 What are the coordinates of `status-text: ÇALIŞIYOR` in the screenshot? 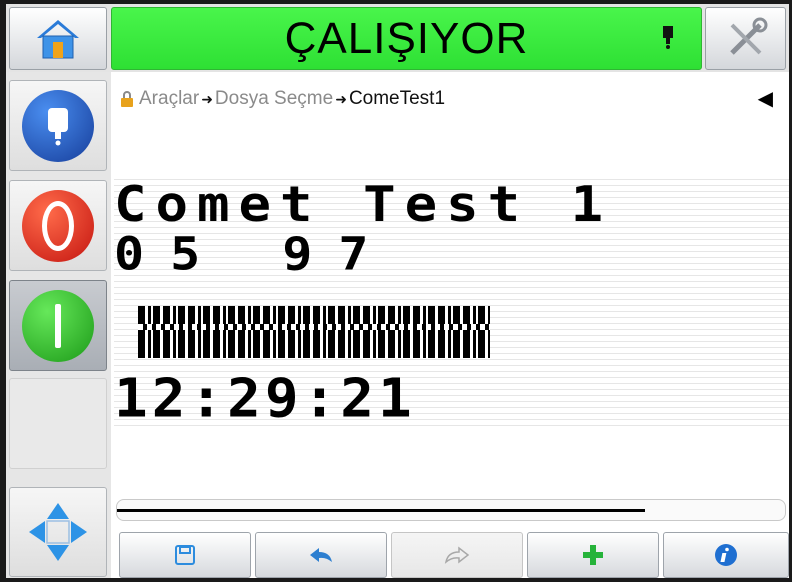 It's located at (406, 38).